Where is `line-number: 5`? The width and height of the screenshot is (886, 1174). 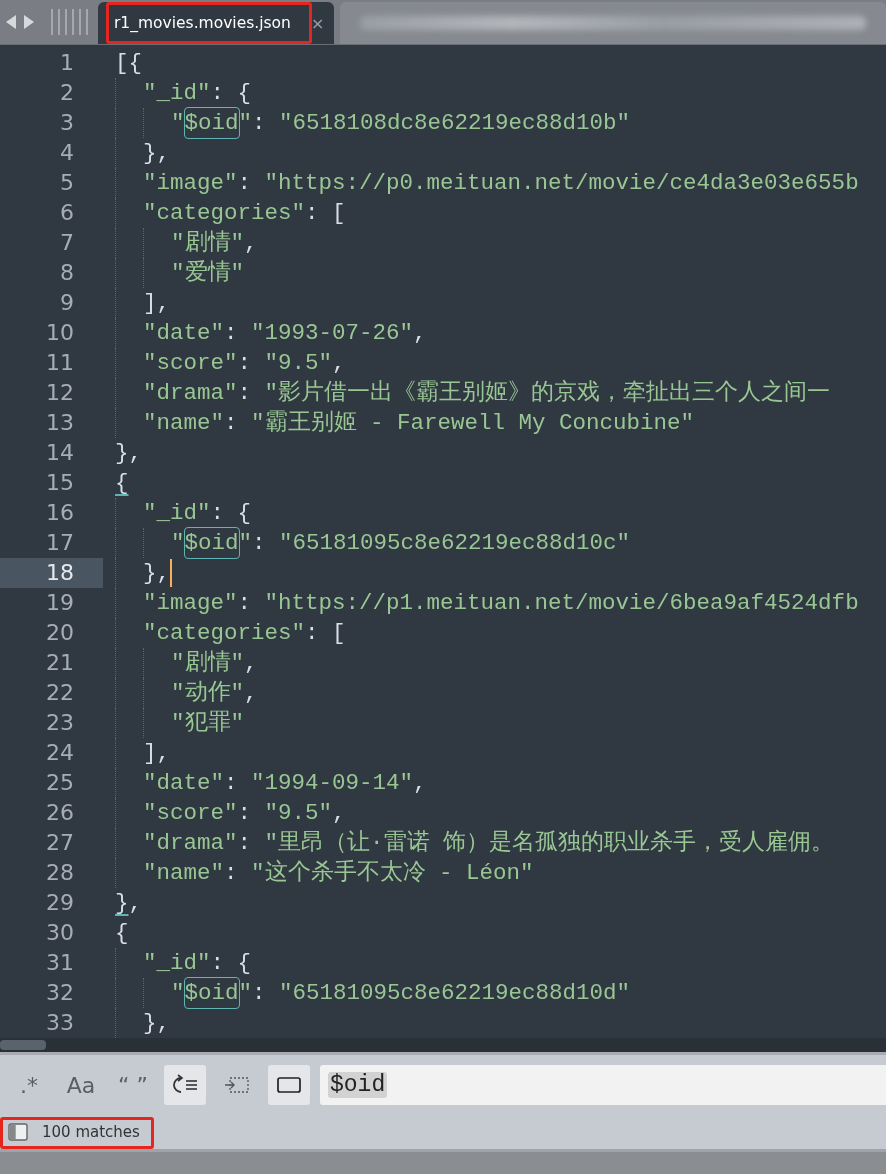
line-number: 5 is located at coordinates (67, 183).